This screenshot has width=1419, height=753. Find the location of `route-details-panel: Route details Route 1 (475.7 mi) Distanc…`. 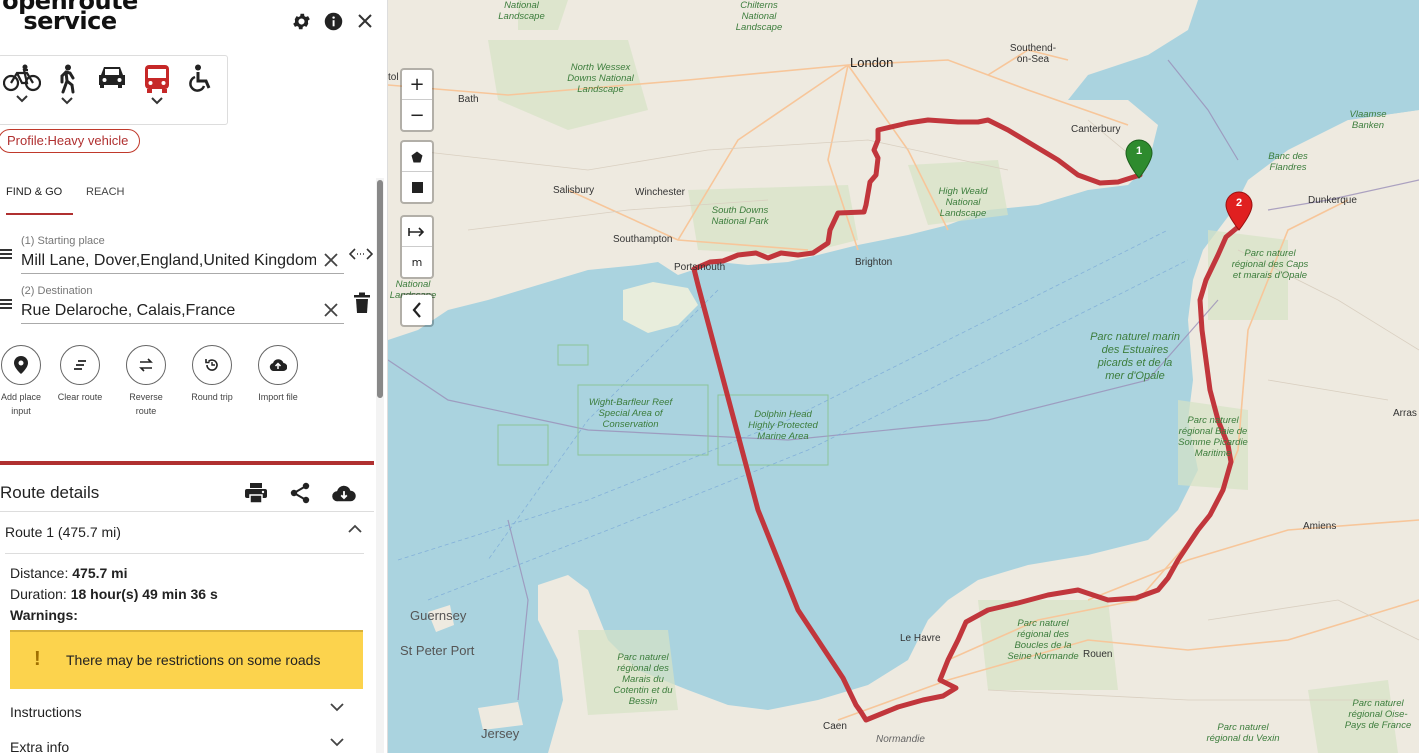

route-details-panel: Route details Route 1 (475.7 mi) Distanc… is located at coordinates (187, 607).